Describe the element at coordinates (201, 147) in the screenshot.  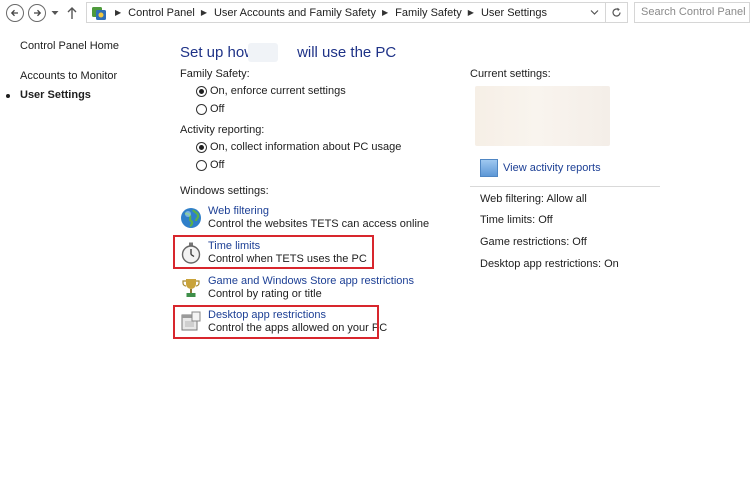
I see `activity-reporting-on-radio` at that location.